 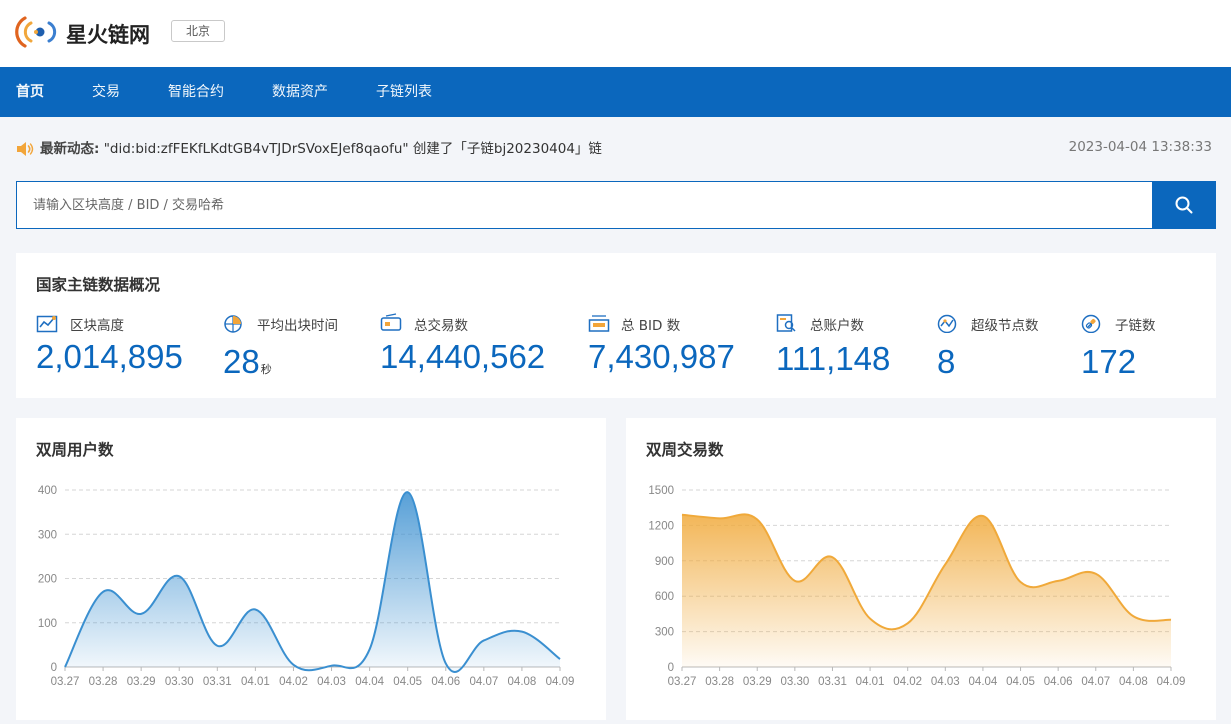 What do you see at coordinates (585, 205) in the screenshot?
I see `search-input` at bounding box center [585, 205].